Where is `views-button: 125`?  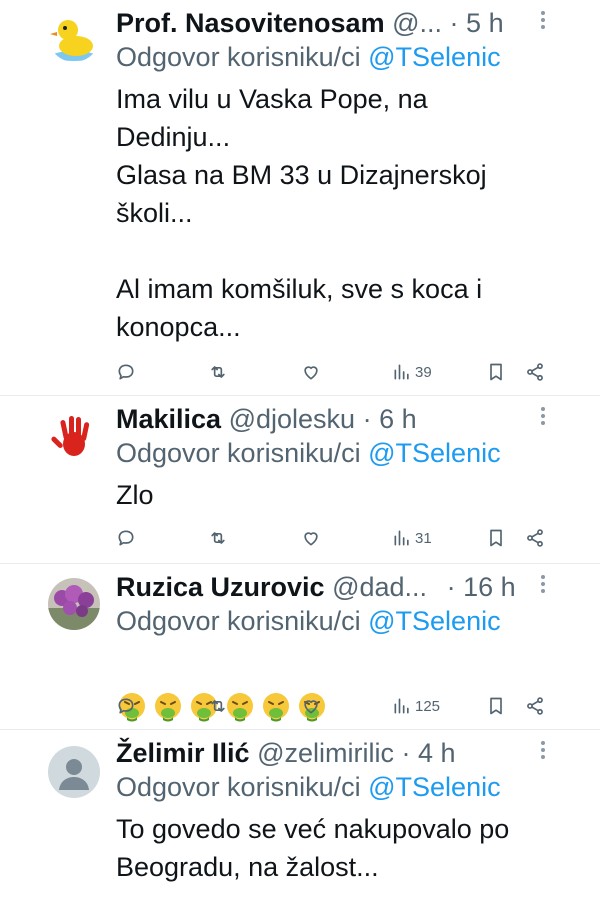
views-button: 125 is located at coordinates (416, 706).